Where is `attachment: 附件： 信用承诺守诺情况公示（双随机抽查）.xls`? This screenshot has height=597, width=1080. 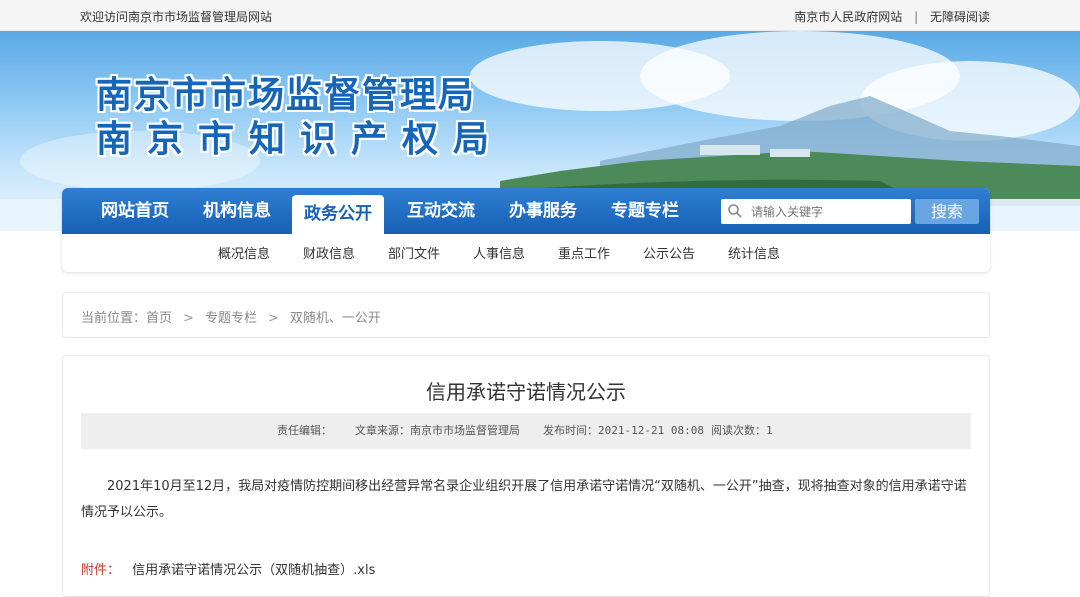
attachment: 附件： 信用承诺守诺情况公示（双随机抽查）.xls is located at coordinates (228, 568).